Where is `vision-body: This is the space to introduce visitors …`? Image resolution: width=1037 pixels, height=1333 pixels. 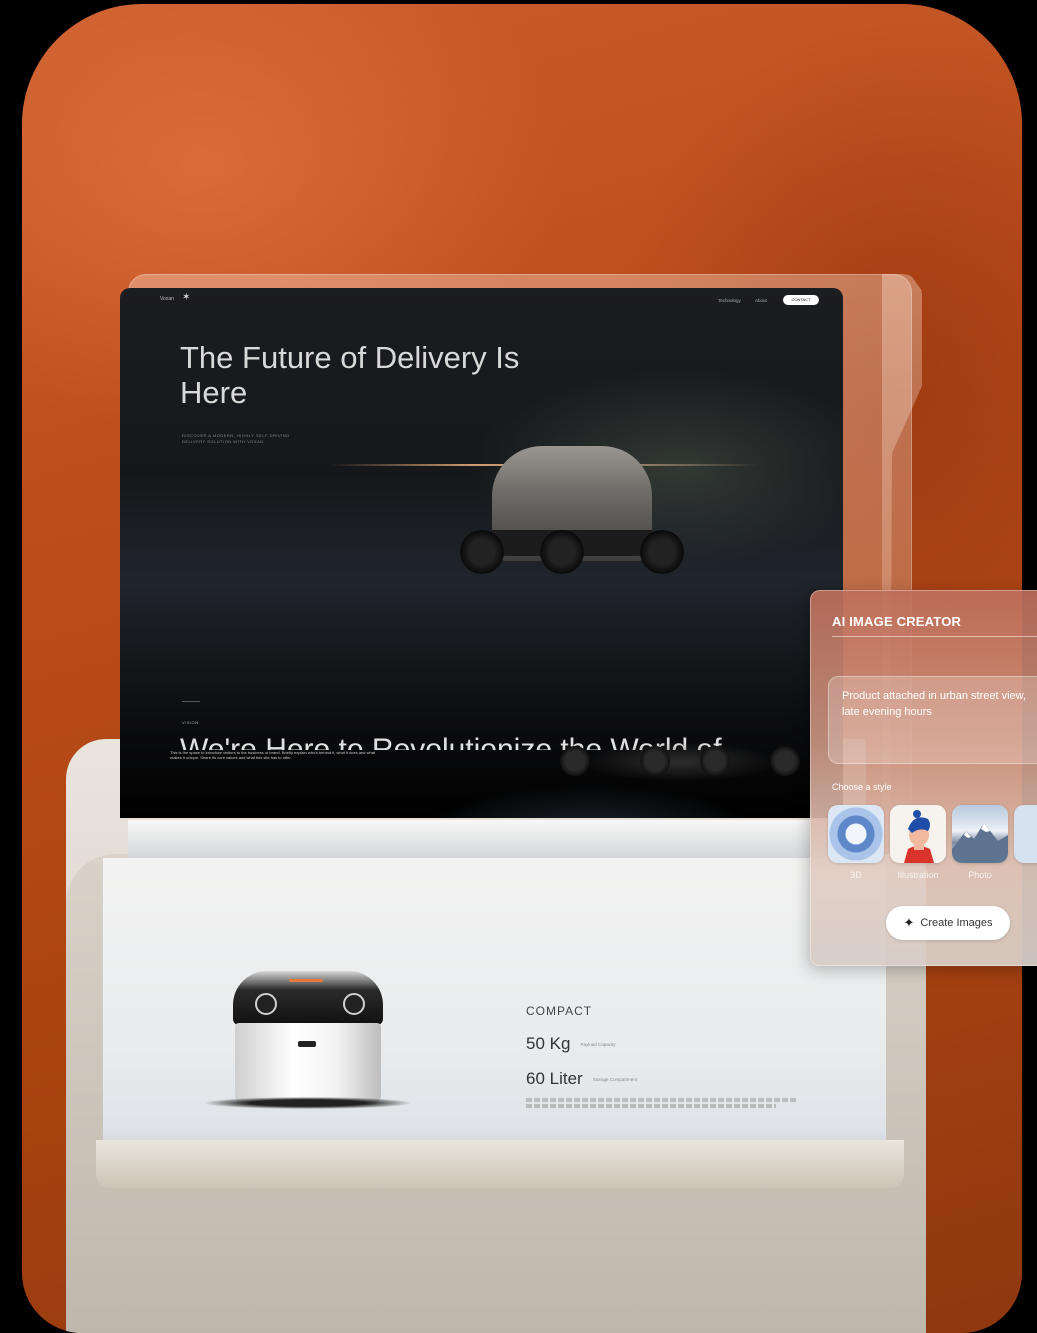
vision-body: This is the space to introduce visitors … is located at coordinates (273, 755).